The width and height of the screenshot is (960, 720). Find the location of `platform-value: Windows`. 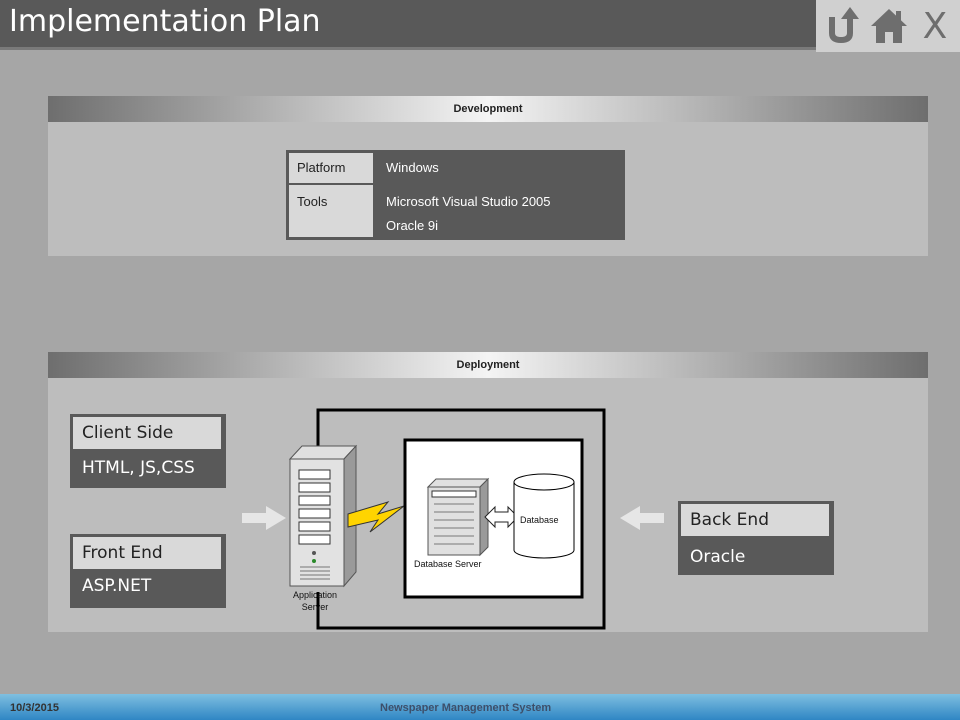

platform-value: Windows is located at coordinates (412, 167).